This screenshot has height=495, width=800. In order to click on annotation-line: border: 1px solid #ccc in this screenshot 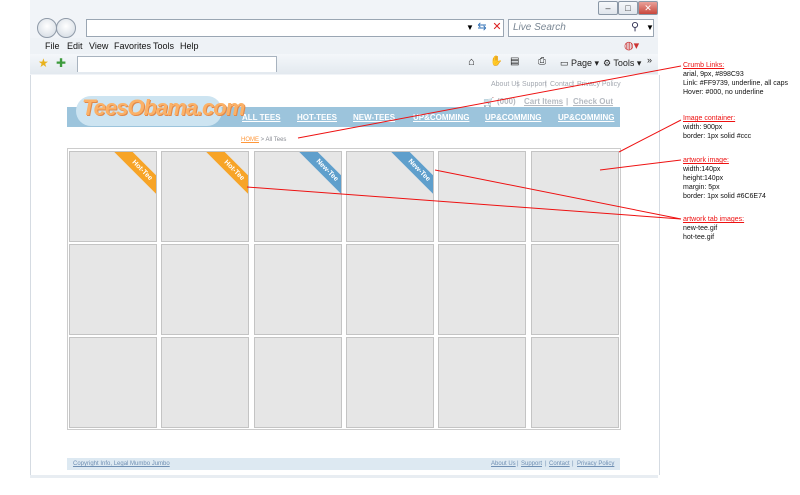, I will do `click(717, 136)`.